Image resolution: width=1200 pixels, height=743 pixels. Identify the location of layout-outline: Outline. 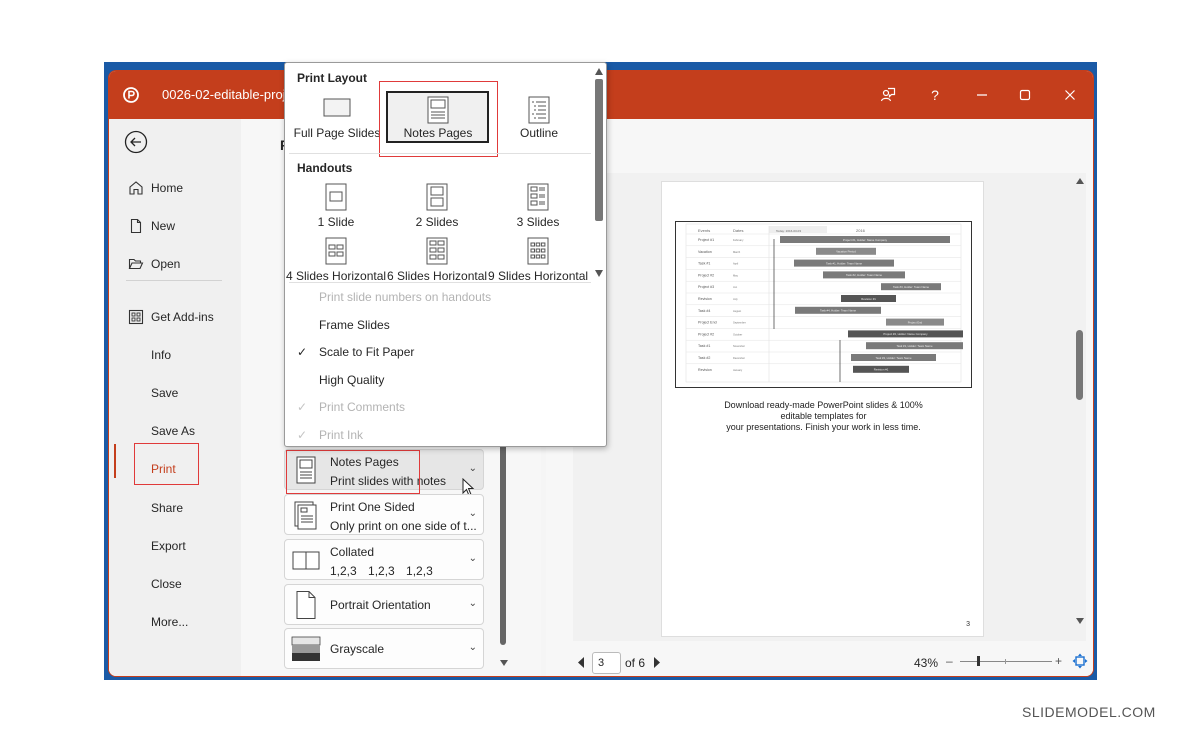
(539, 126).